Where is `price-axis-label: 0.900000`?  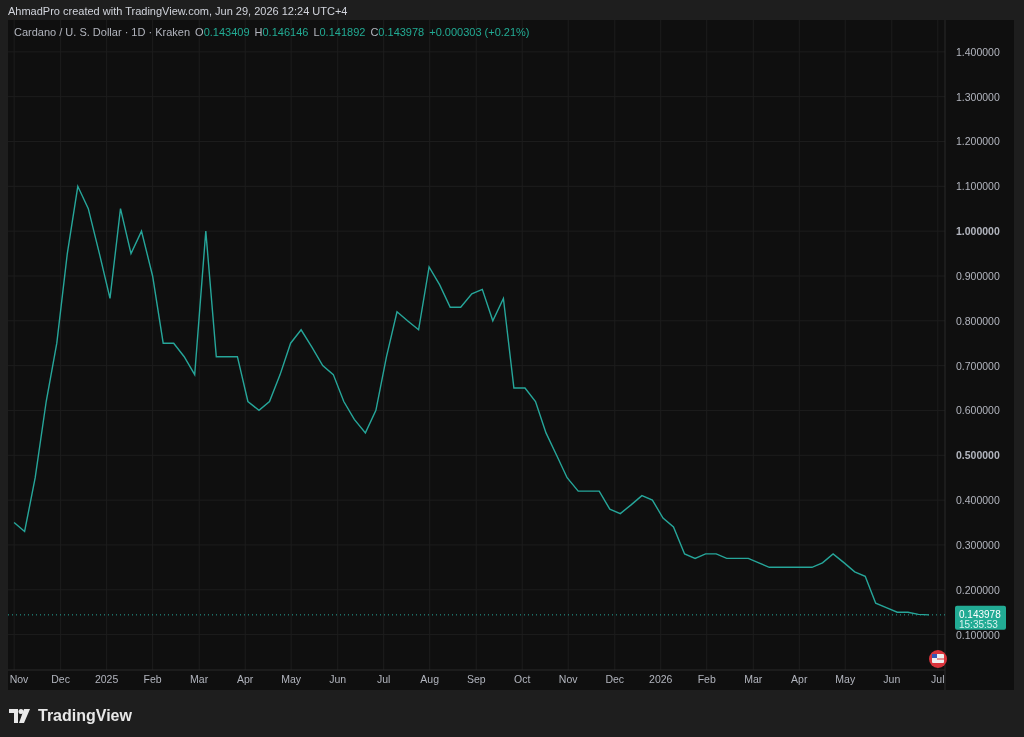 price-axis-label: 0.900000 is located at coordinates (978, 275).